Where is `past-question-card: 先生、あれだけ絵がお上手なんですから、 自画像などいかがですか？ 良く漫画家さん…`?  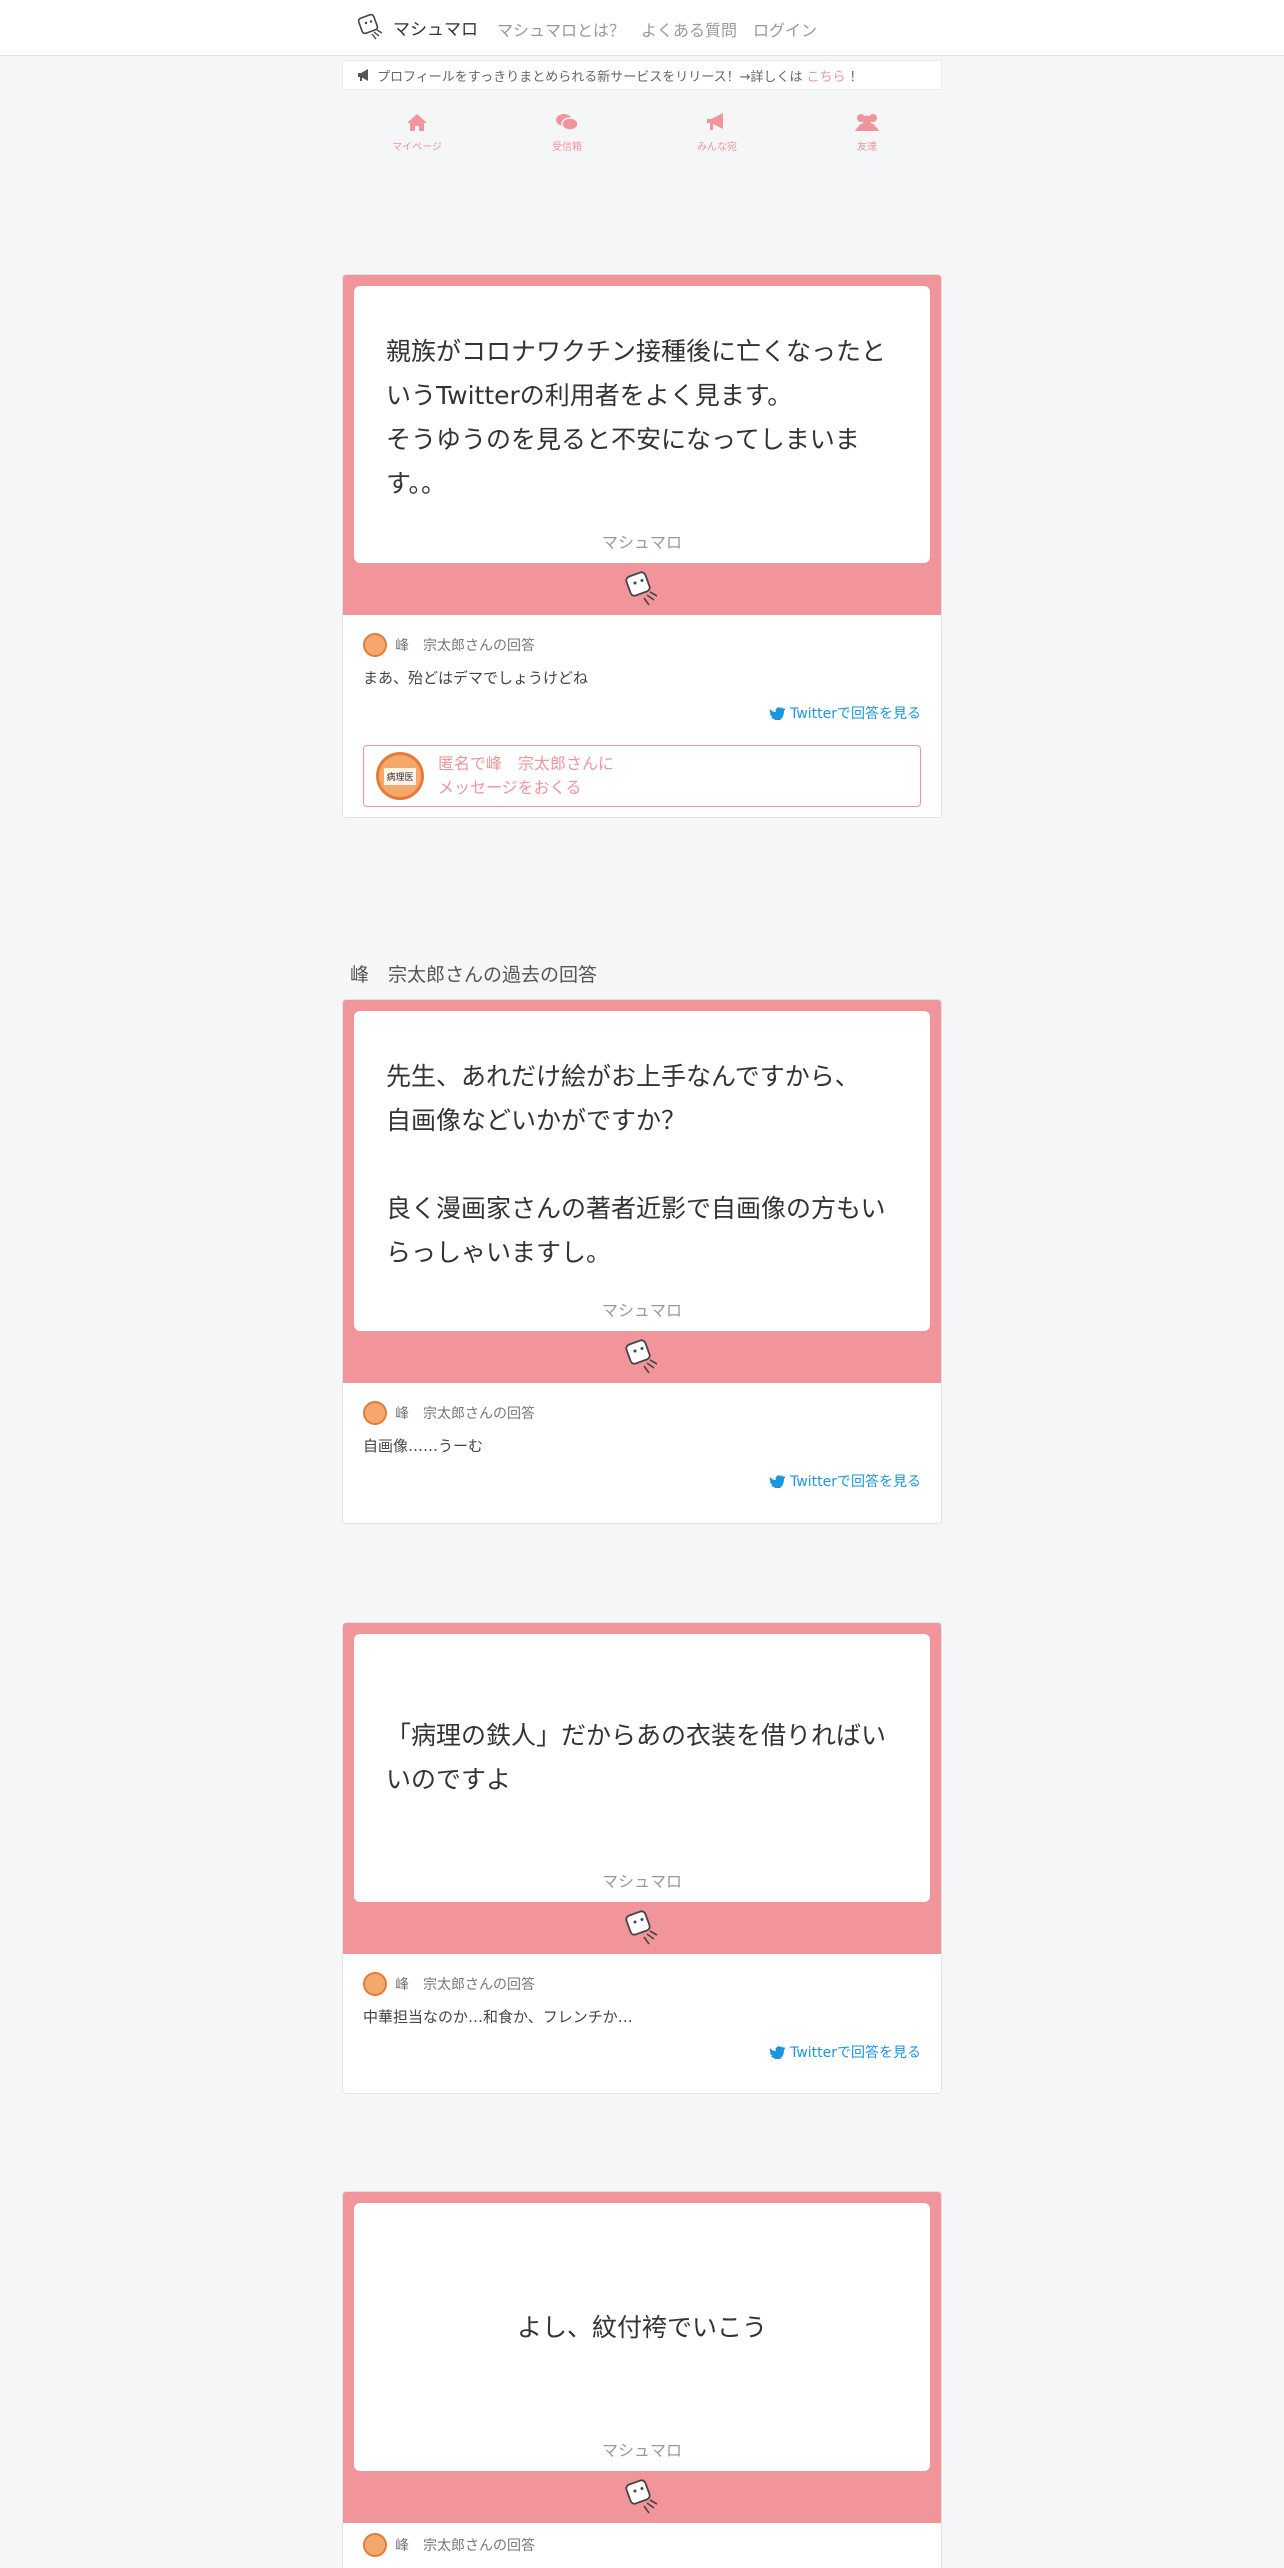
past-question-card: 先生、あれだけ絵がお上手なんですから、 自画像などいかがですか？ 良く漫画家さん… is located at coordinates (642, 1261).